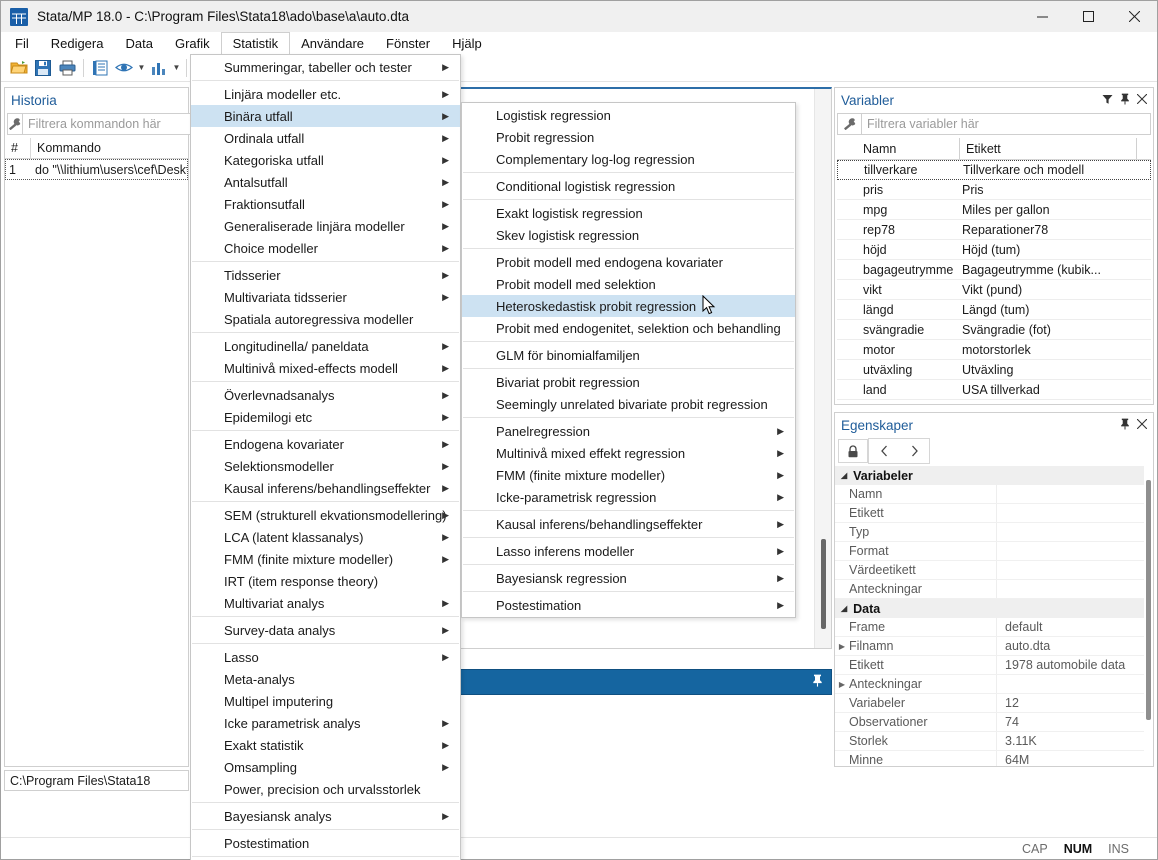  What do you see at coordinates (994, 370) in the screenshot?
I see `table-row: utväxling Utväxling` at bounding box center [994, 370].